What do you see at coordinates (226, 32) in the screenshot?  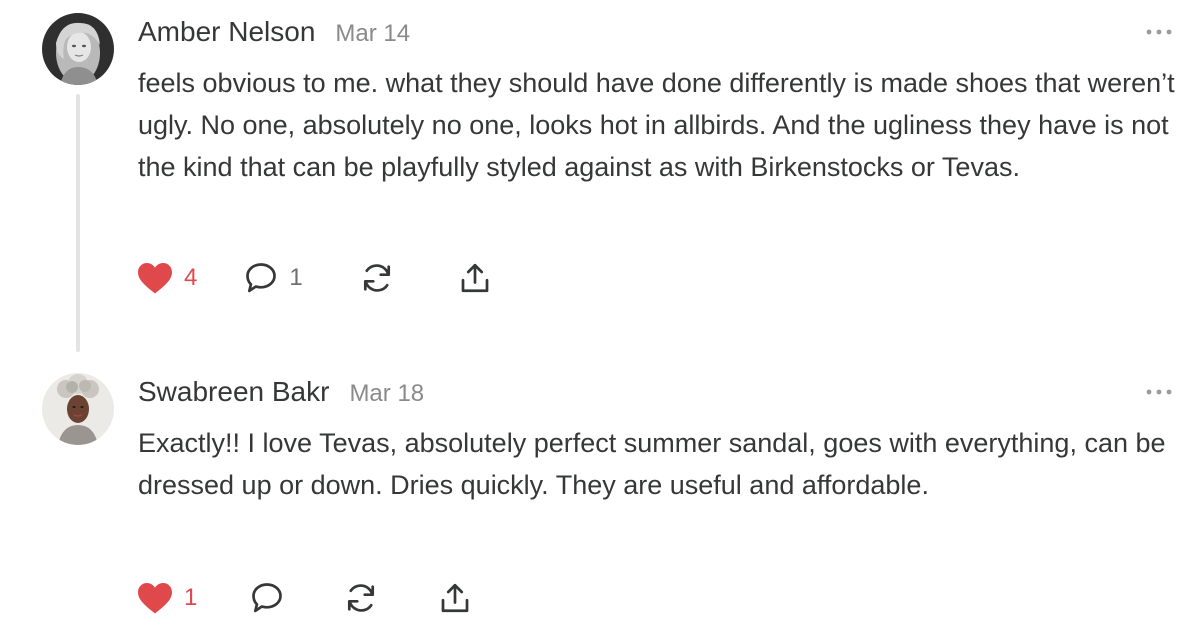 I see `author-name: Amber Nelson` at bounding box center [226, 32].